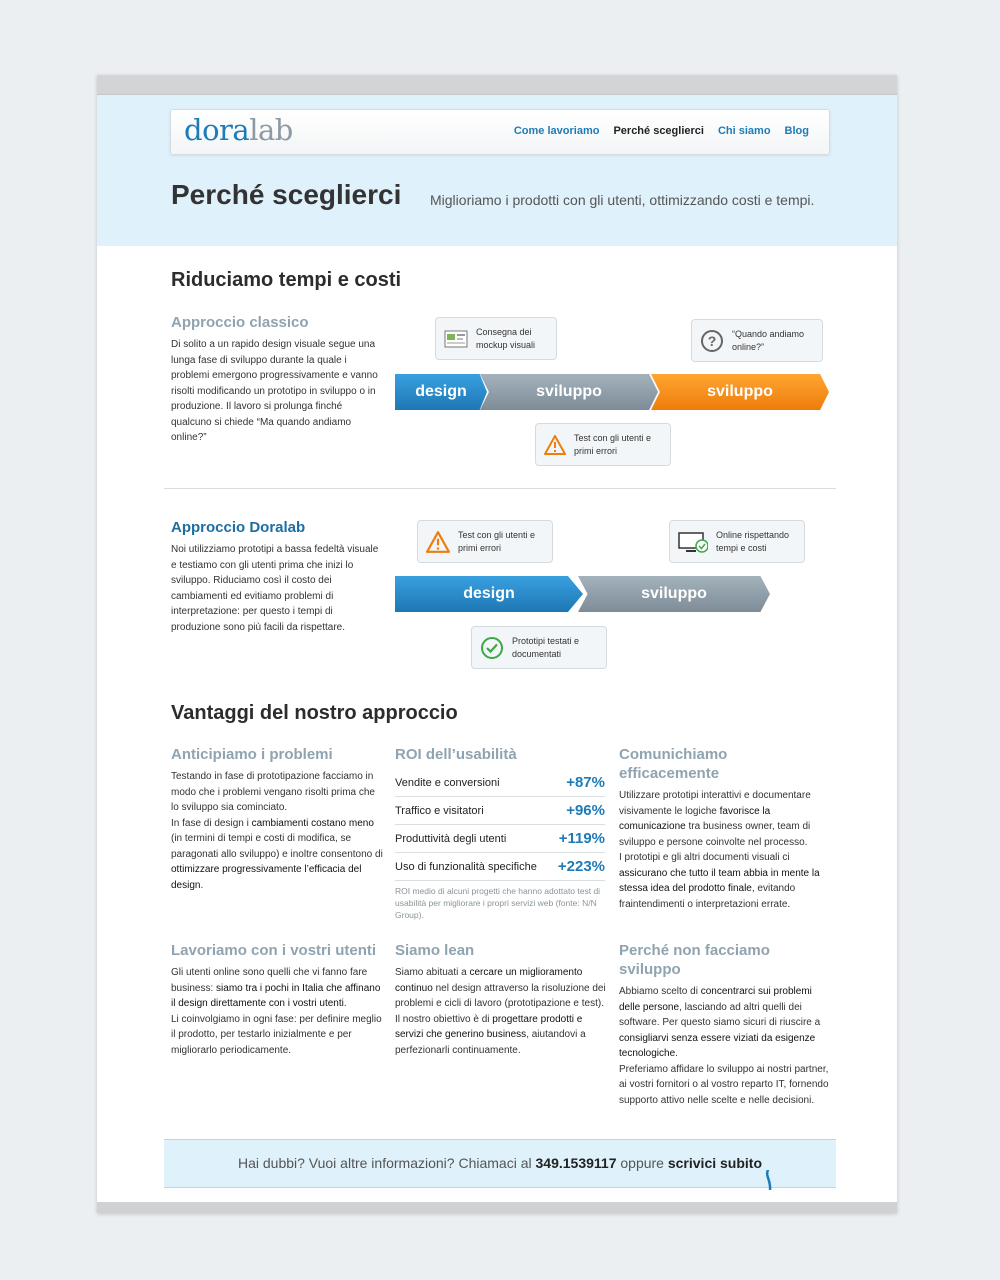 The width and height of the screenshot is (1000, 1280). I want to click on non-sviluppo-p1-e: ., so click(676, 1053).